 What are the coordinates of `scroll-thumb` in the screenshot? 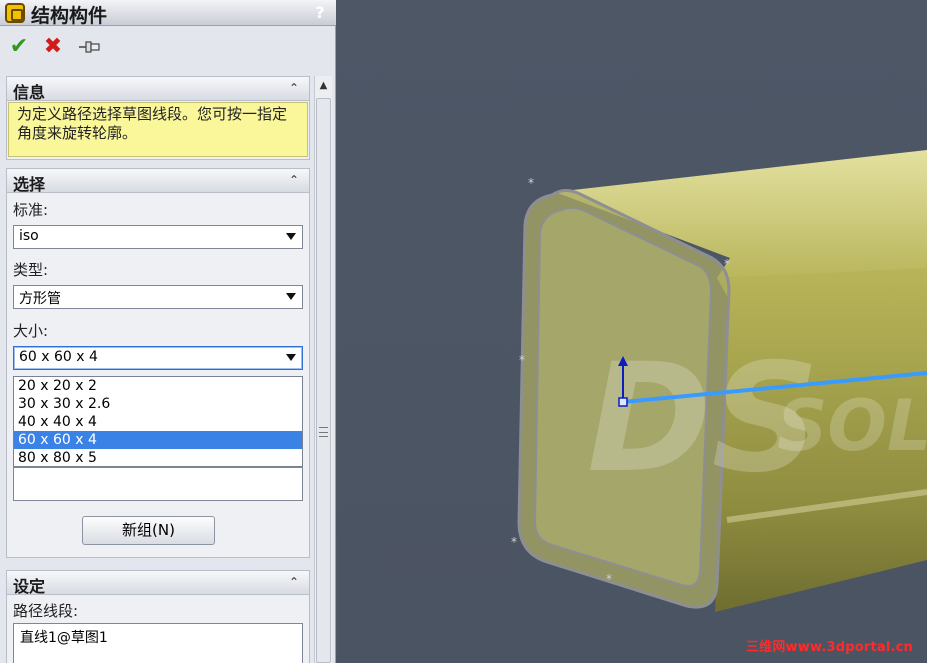 It's located at (323, 380).